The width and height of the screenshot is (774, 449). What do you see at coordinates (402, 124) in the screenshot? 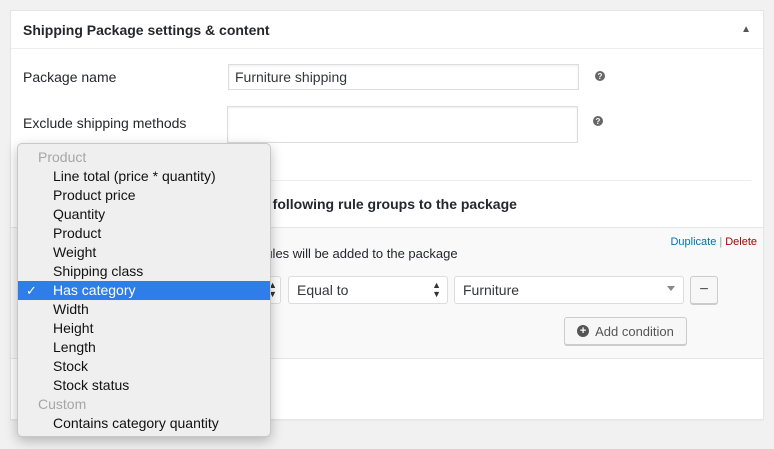
I see `exclude-methods-field` at bounding box center [402, 124].